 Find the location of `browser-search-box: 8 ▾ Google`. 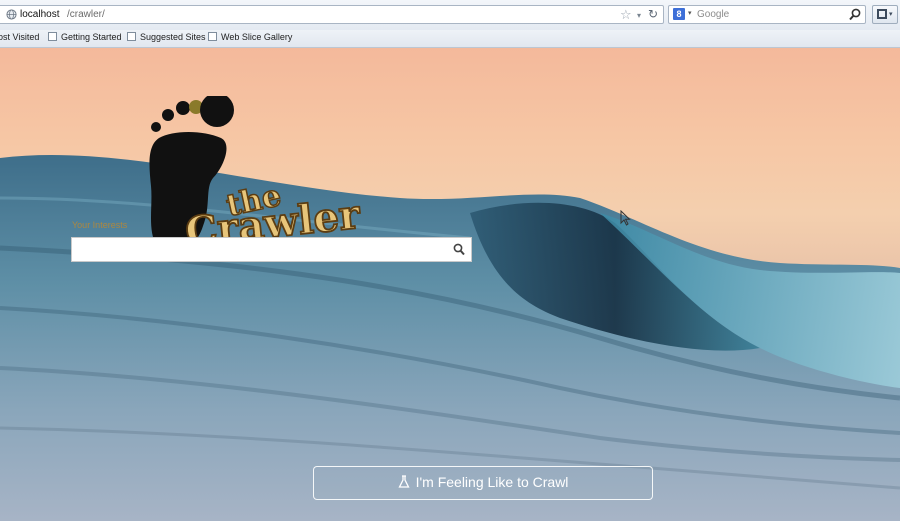

browser-search-box: 8 ▾ Google is located at coordinates (767, 14).